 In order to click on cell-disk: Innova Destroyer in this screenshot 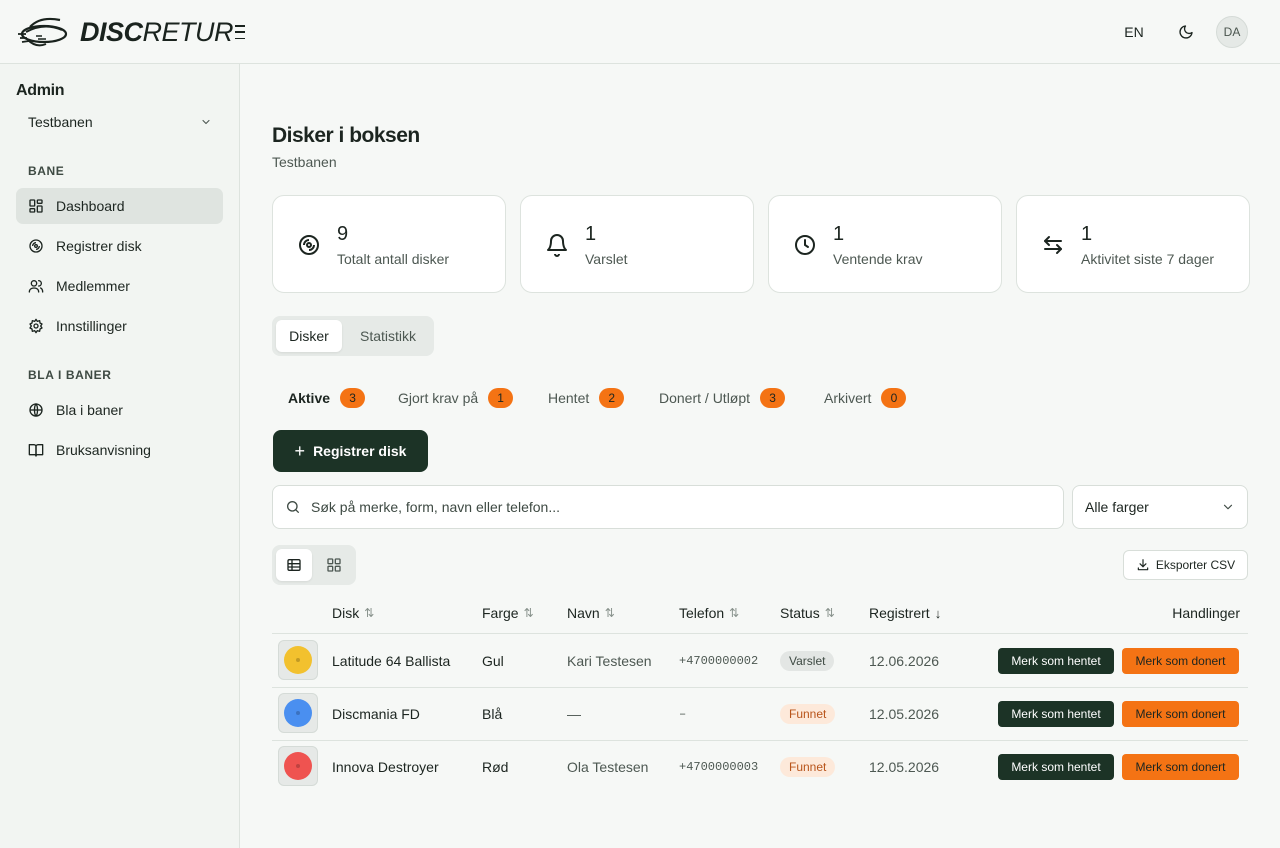, I will do `click(385, 766)`.